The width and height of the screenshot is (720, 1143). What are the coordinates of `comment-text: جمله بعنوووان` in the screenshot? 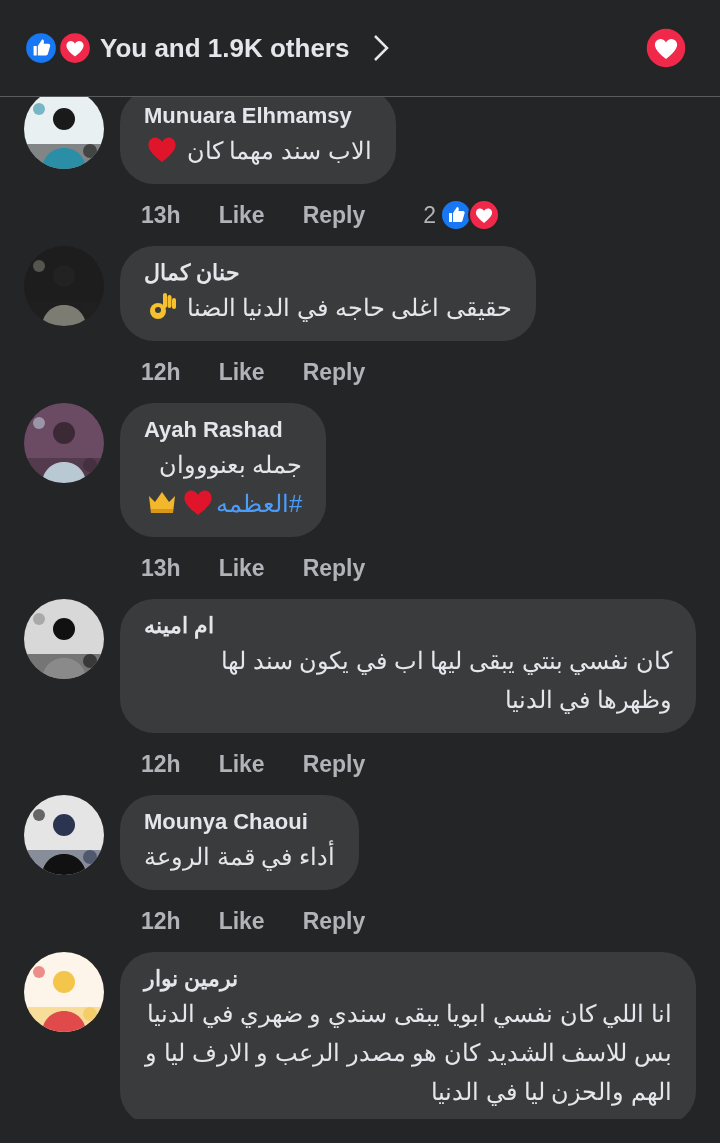 It's located at (230, 464).